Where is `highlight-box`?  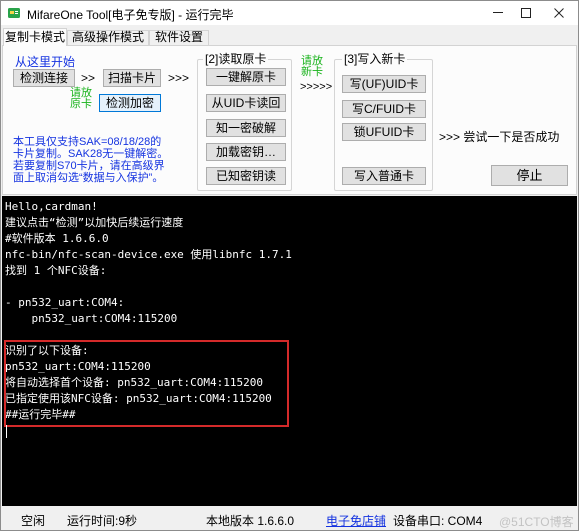 highlight-box is located at coordinates (146, 383).